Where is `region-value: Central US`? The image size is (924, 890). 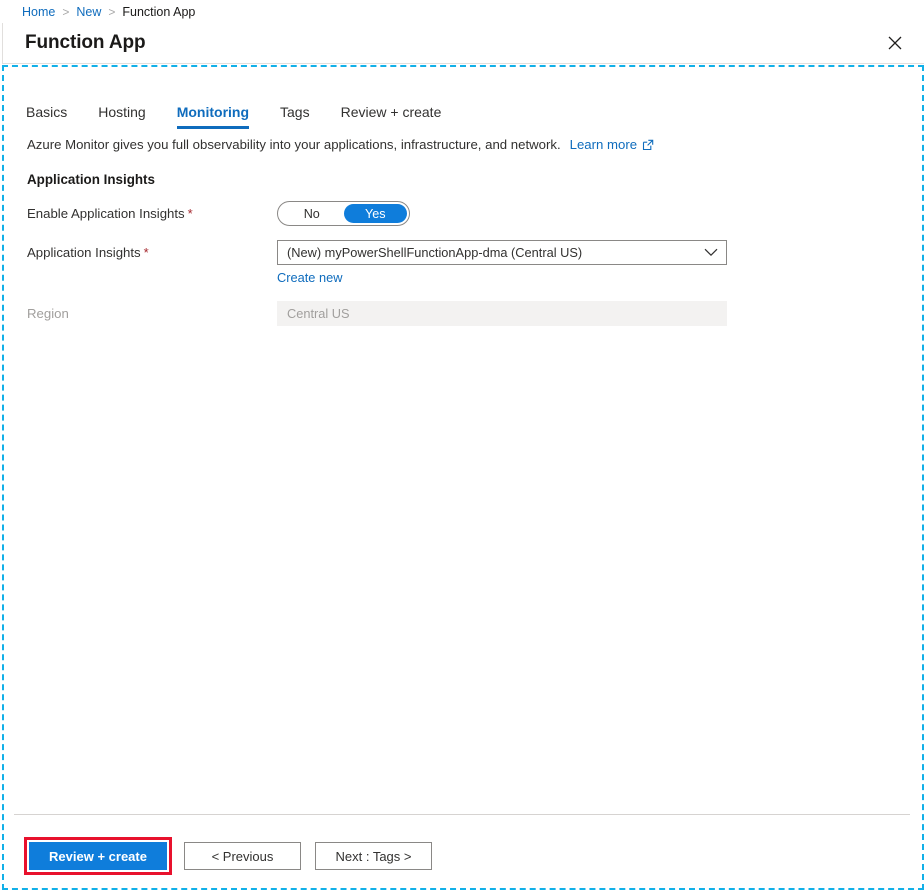
region-value: Central US is located at coordinates (318, 313).